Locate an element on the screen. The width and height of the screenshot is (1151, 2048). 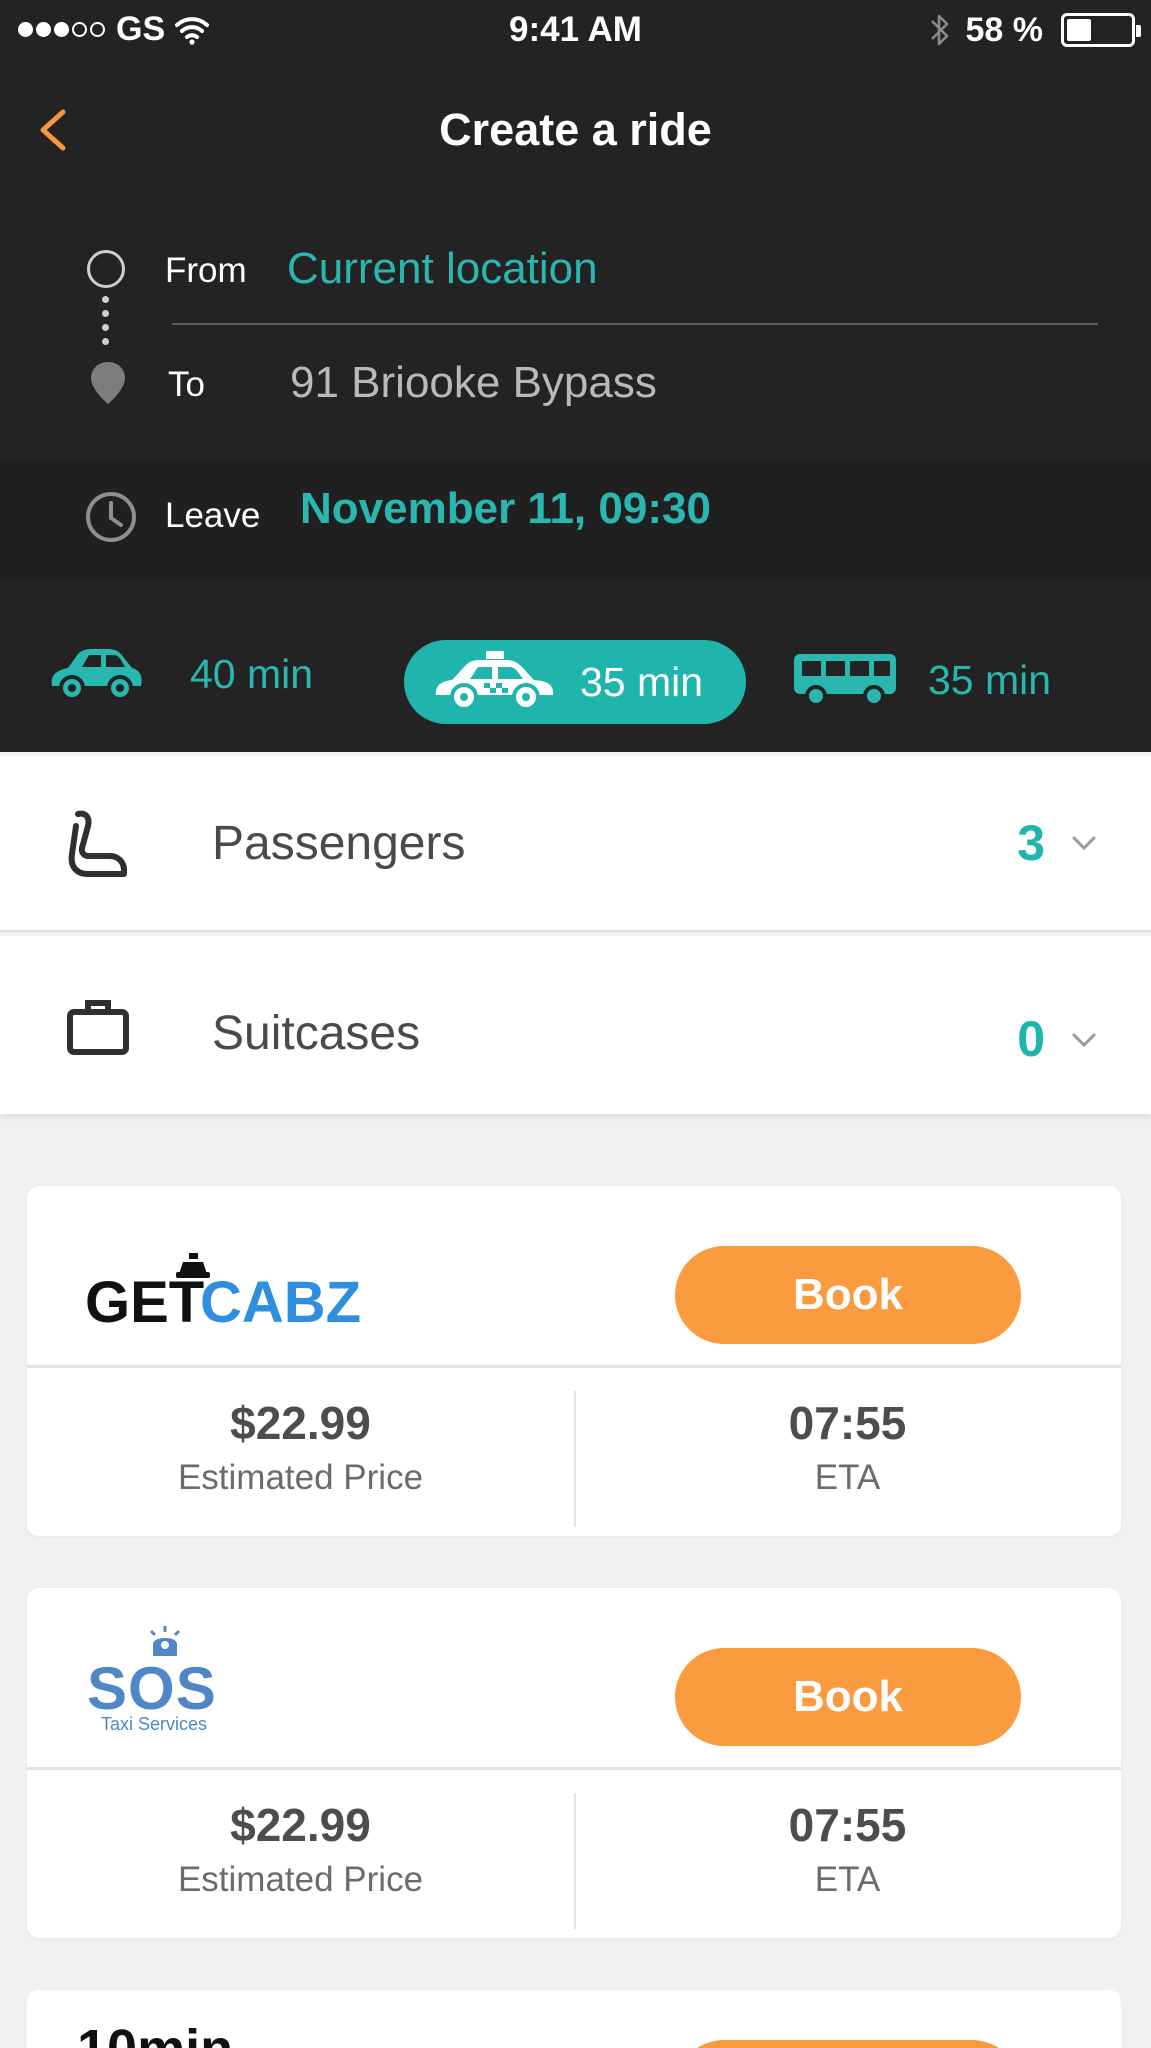
bluetooth-icon is located at coordinates (939, 30).